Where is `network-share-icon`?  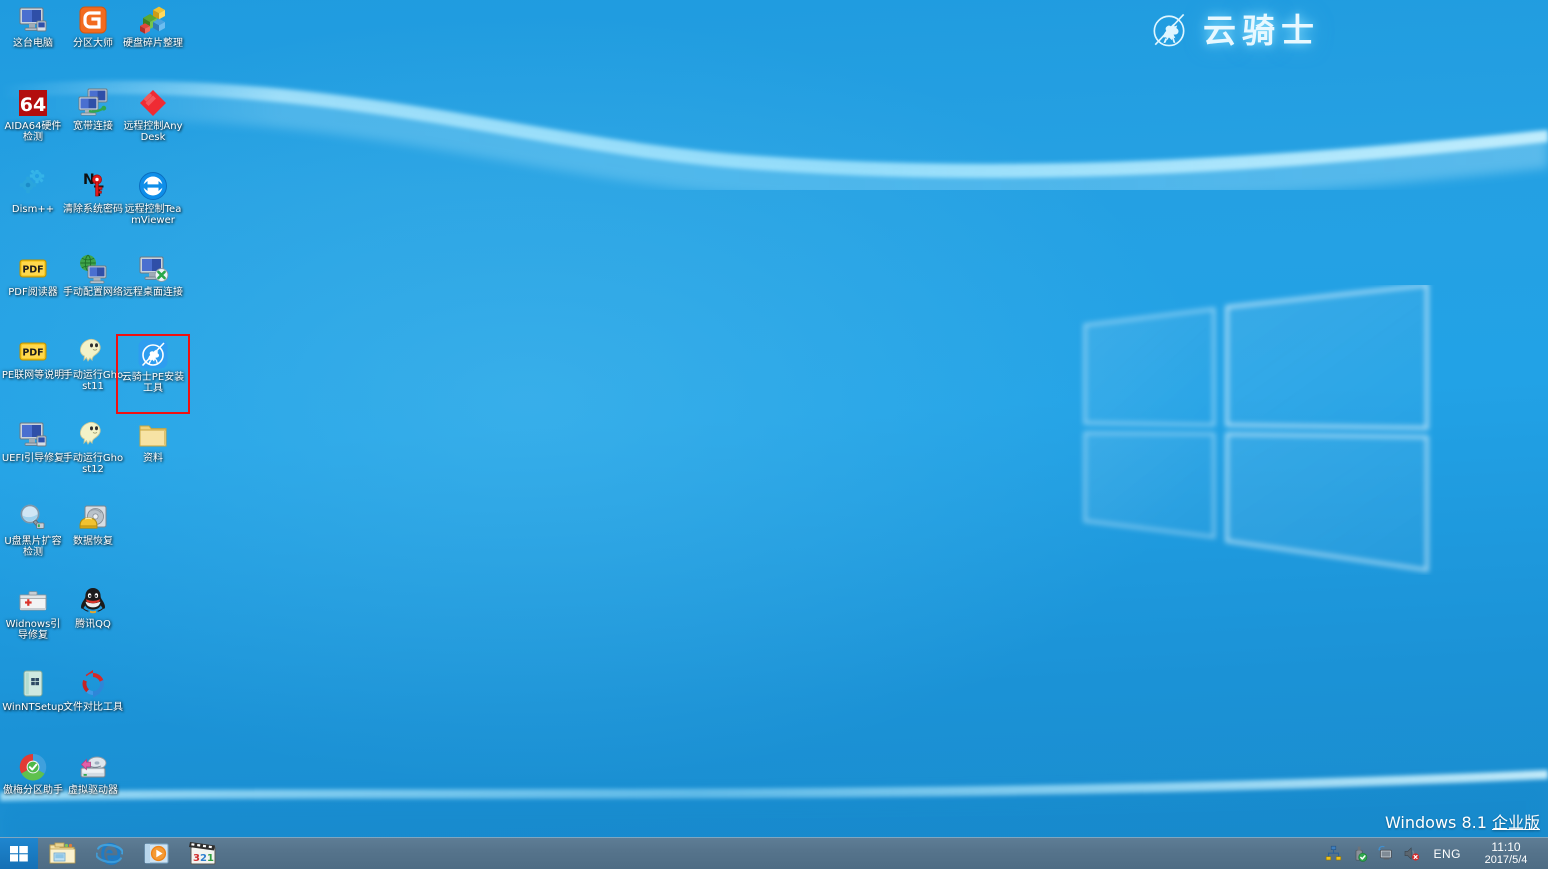
network-share-icon is located at coordinates (1333, 853).